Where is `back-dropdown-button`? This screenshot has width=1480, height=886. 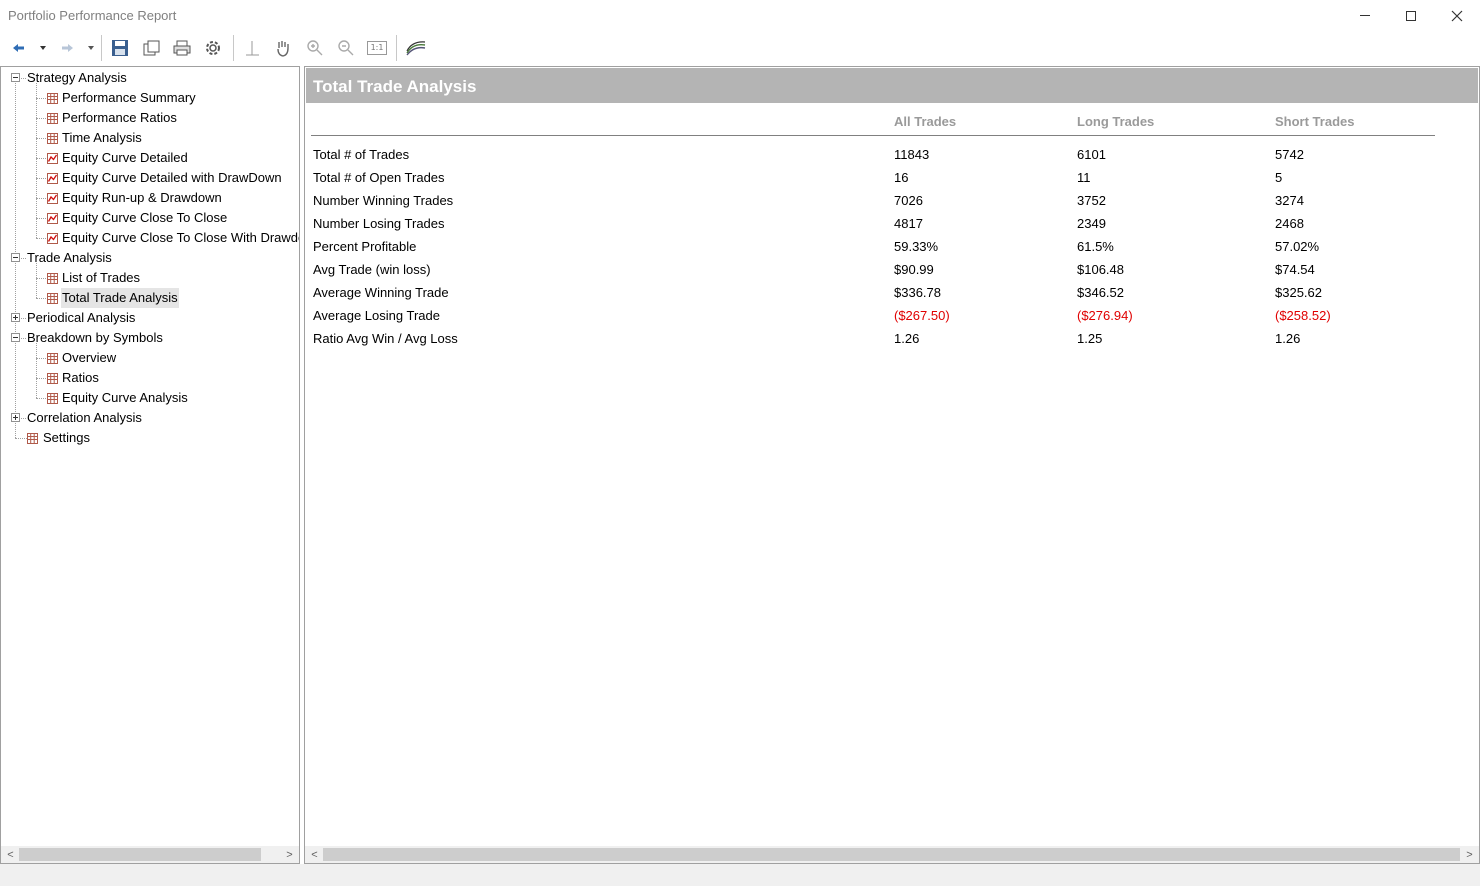
back-dropdown-button is located at coordinates (43, 48).